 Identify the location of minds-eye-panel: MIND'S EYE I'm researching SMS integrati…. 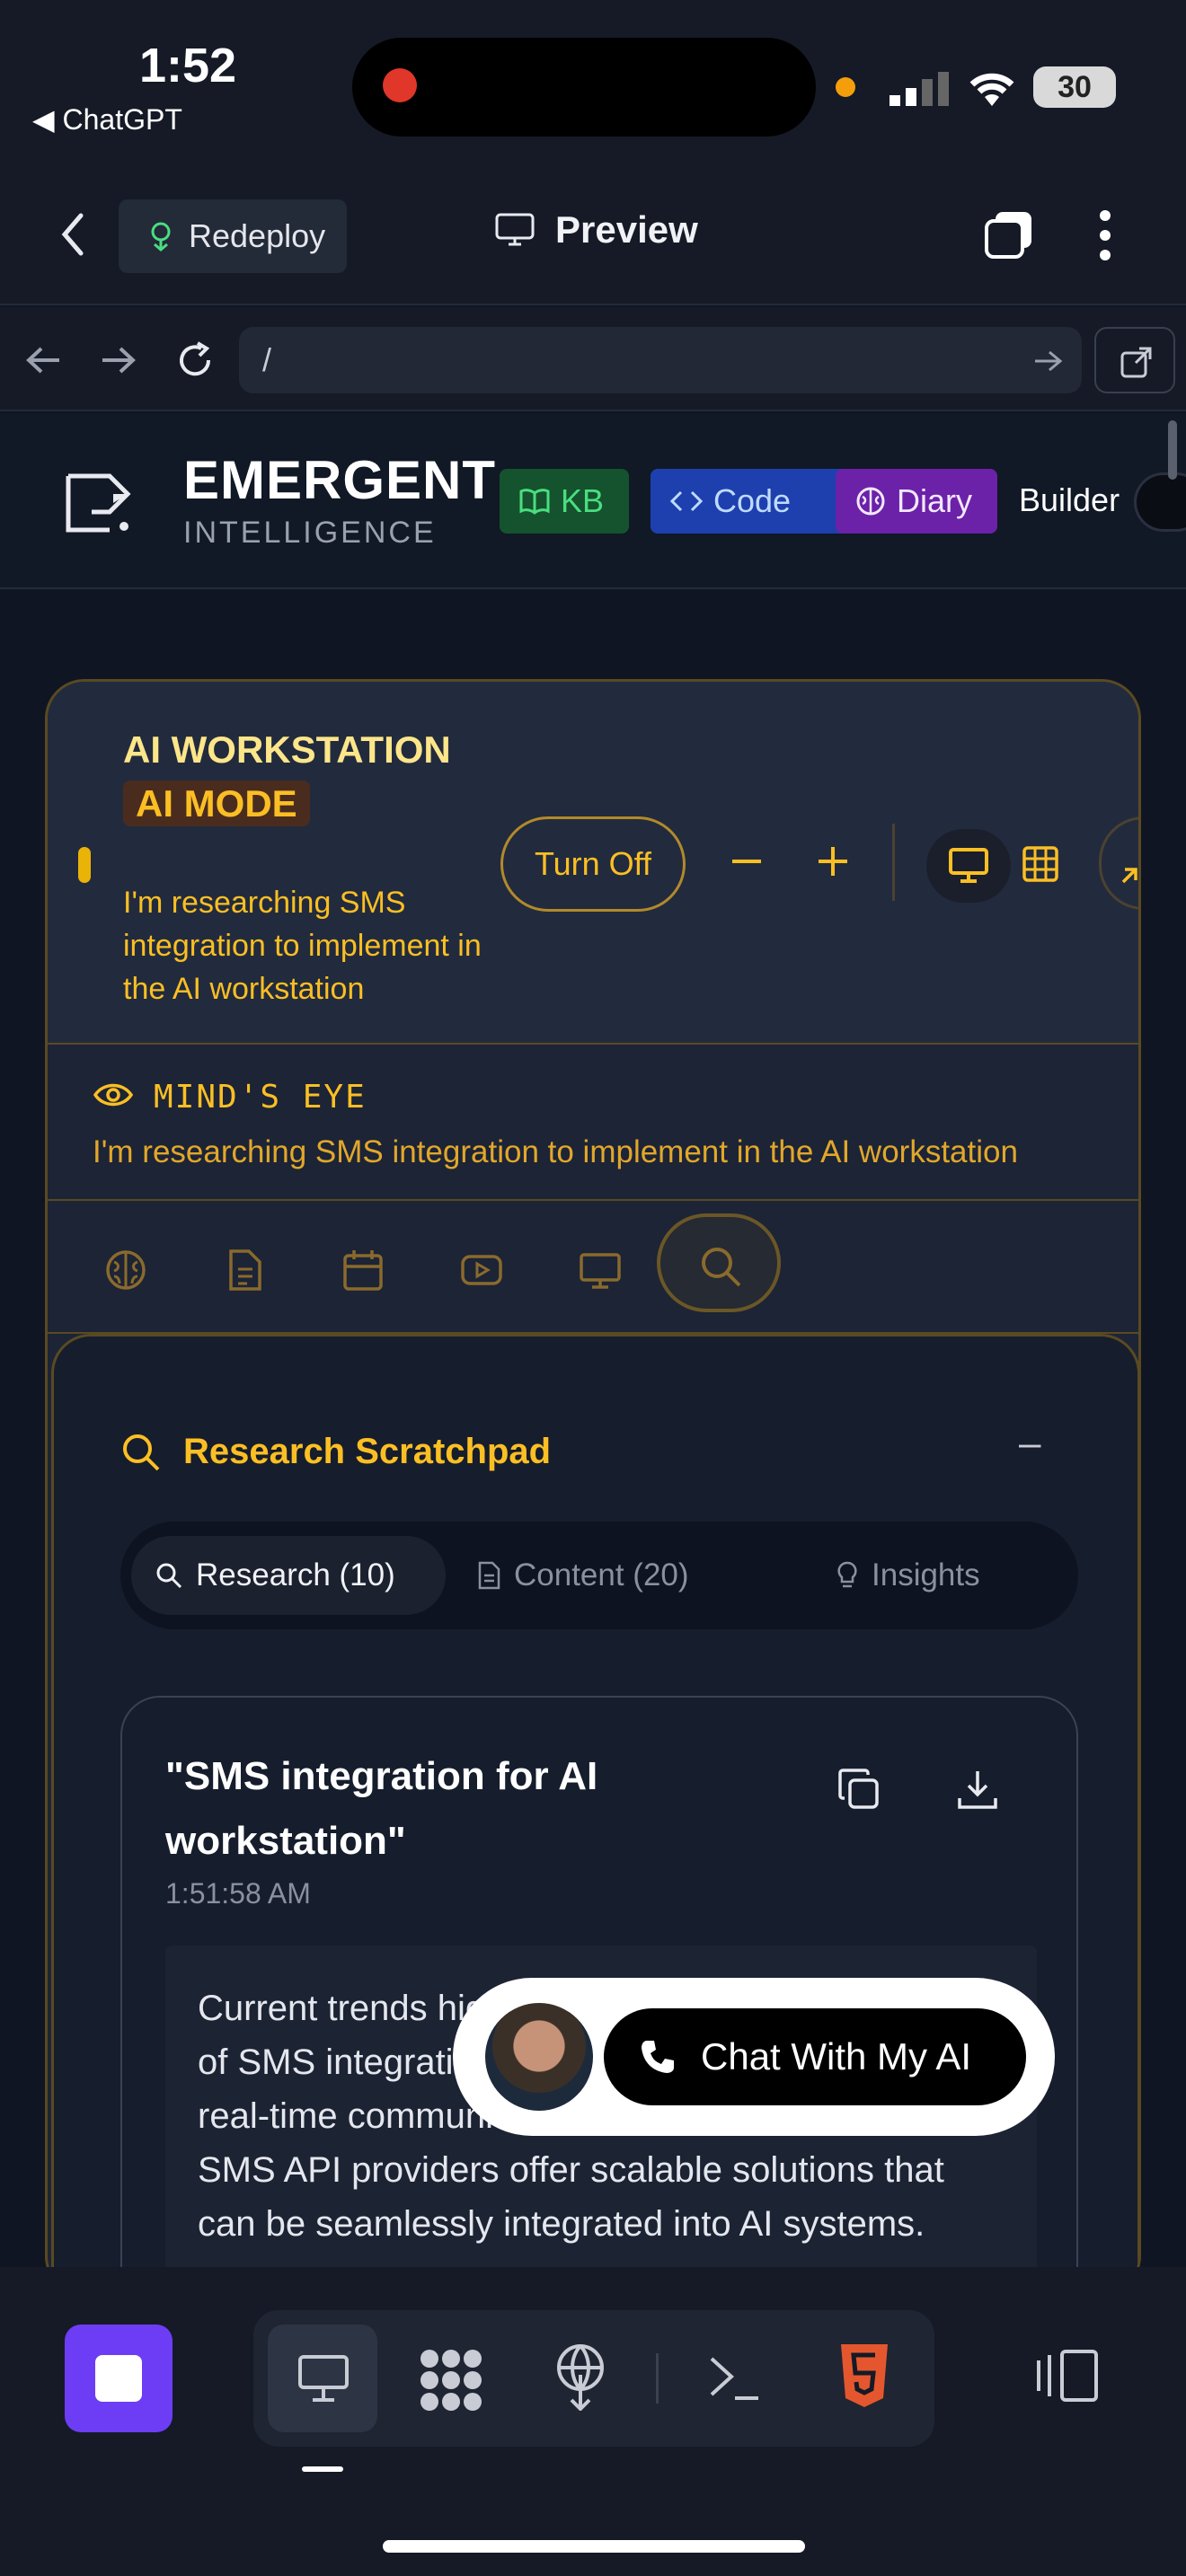
(593, 1123).